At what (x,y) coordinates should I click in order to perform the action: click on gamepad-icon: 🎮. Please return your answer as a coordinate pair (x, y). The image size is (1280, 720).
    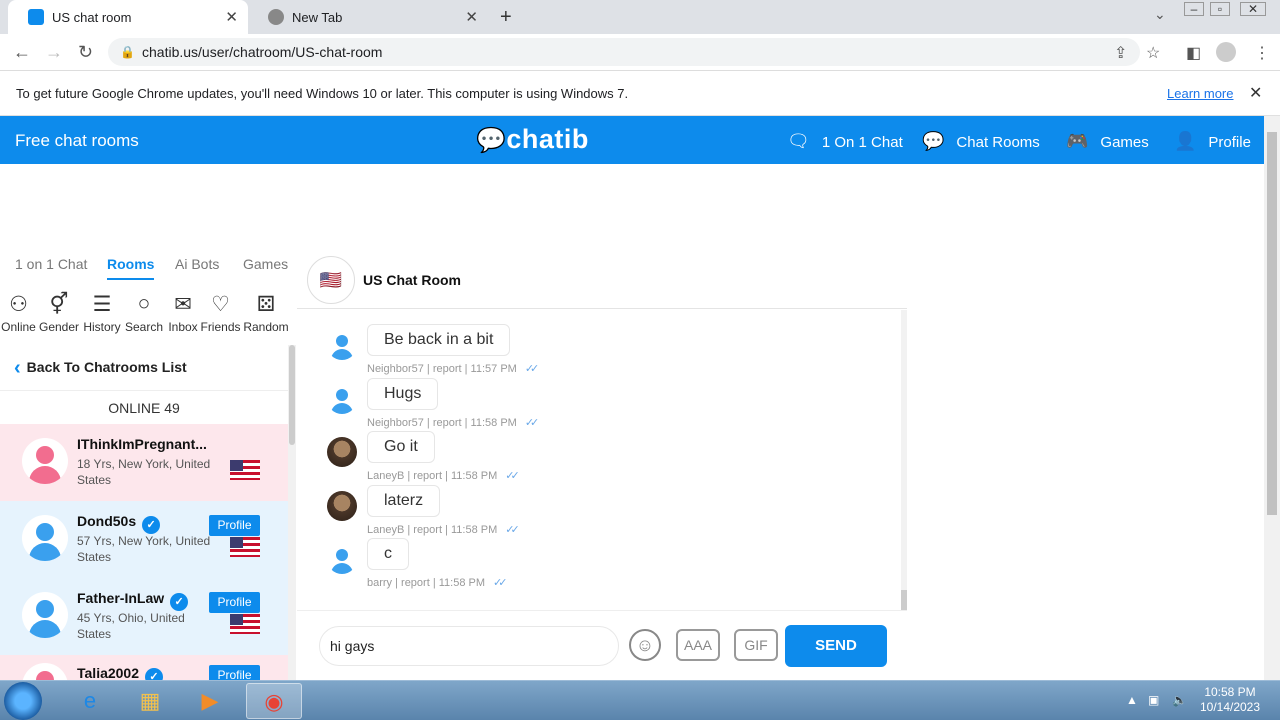
    Looking at the image, I should click on (1077, 141).